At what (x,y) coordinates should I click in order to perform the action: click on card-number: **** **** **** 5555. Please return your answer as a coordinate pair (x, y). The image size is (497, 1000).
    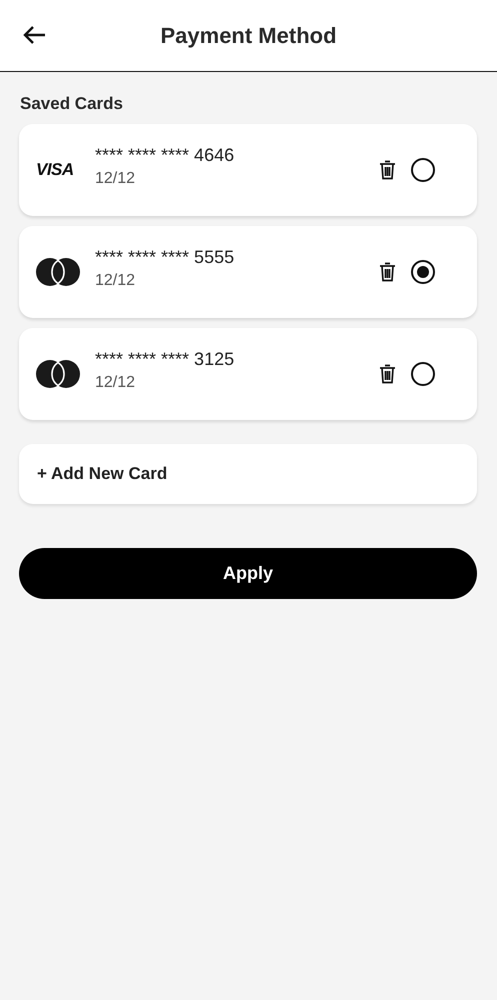
    Looking at the image, I should click on (165, 257).